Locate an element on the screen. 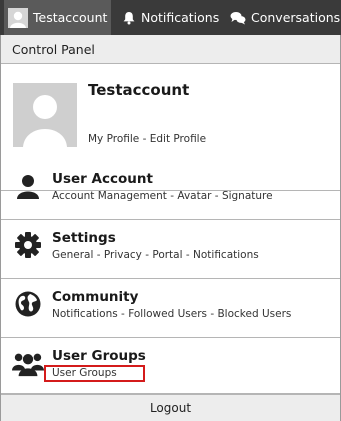  notifications-button: Notifications is located at coordinates (170, 17).